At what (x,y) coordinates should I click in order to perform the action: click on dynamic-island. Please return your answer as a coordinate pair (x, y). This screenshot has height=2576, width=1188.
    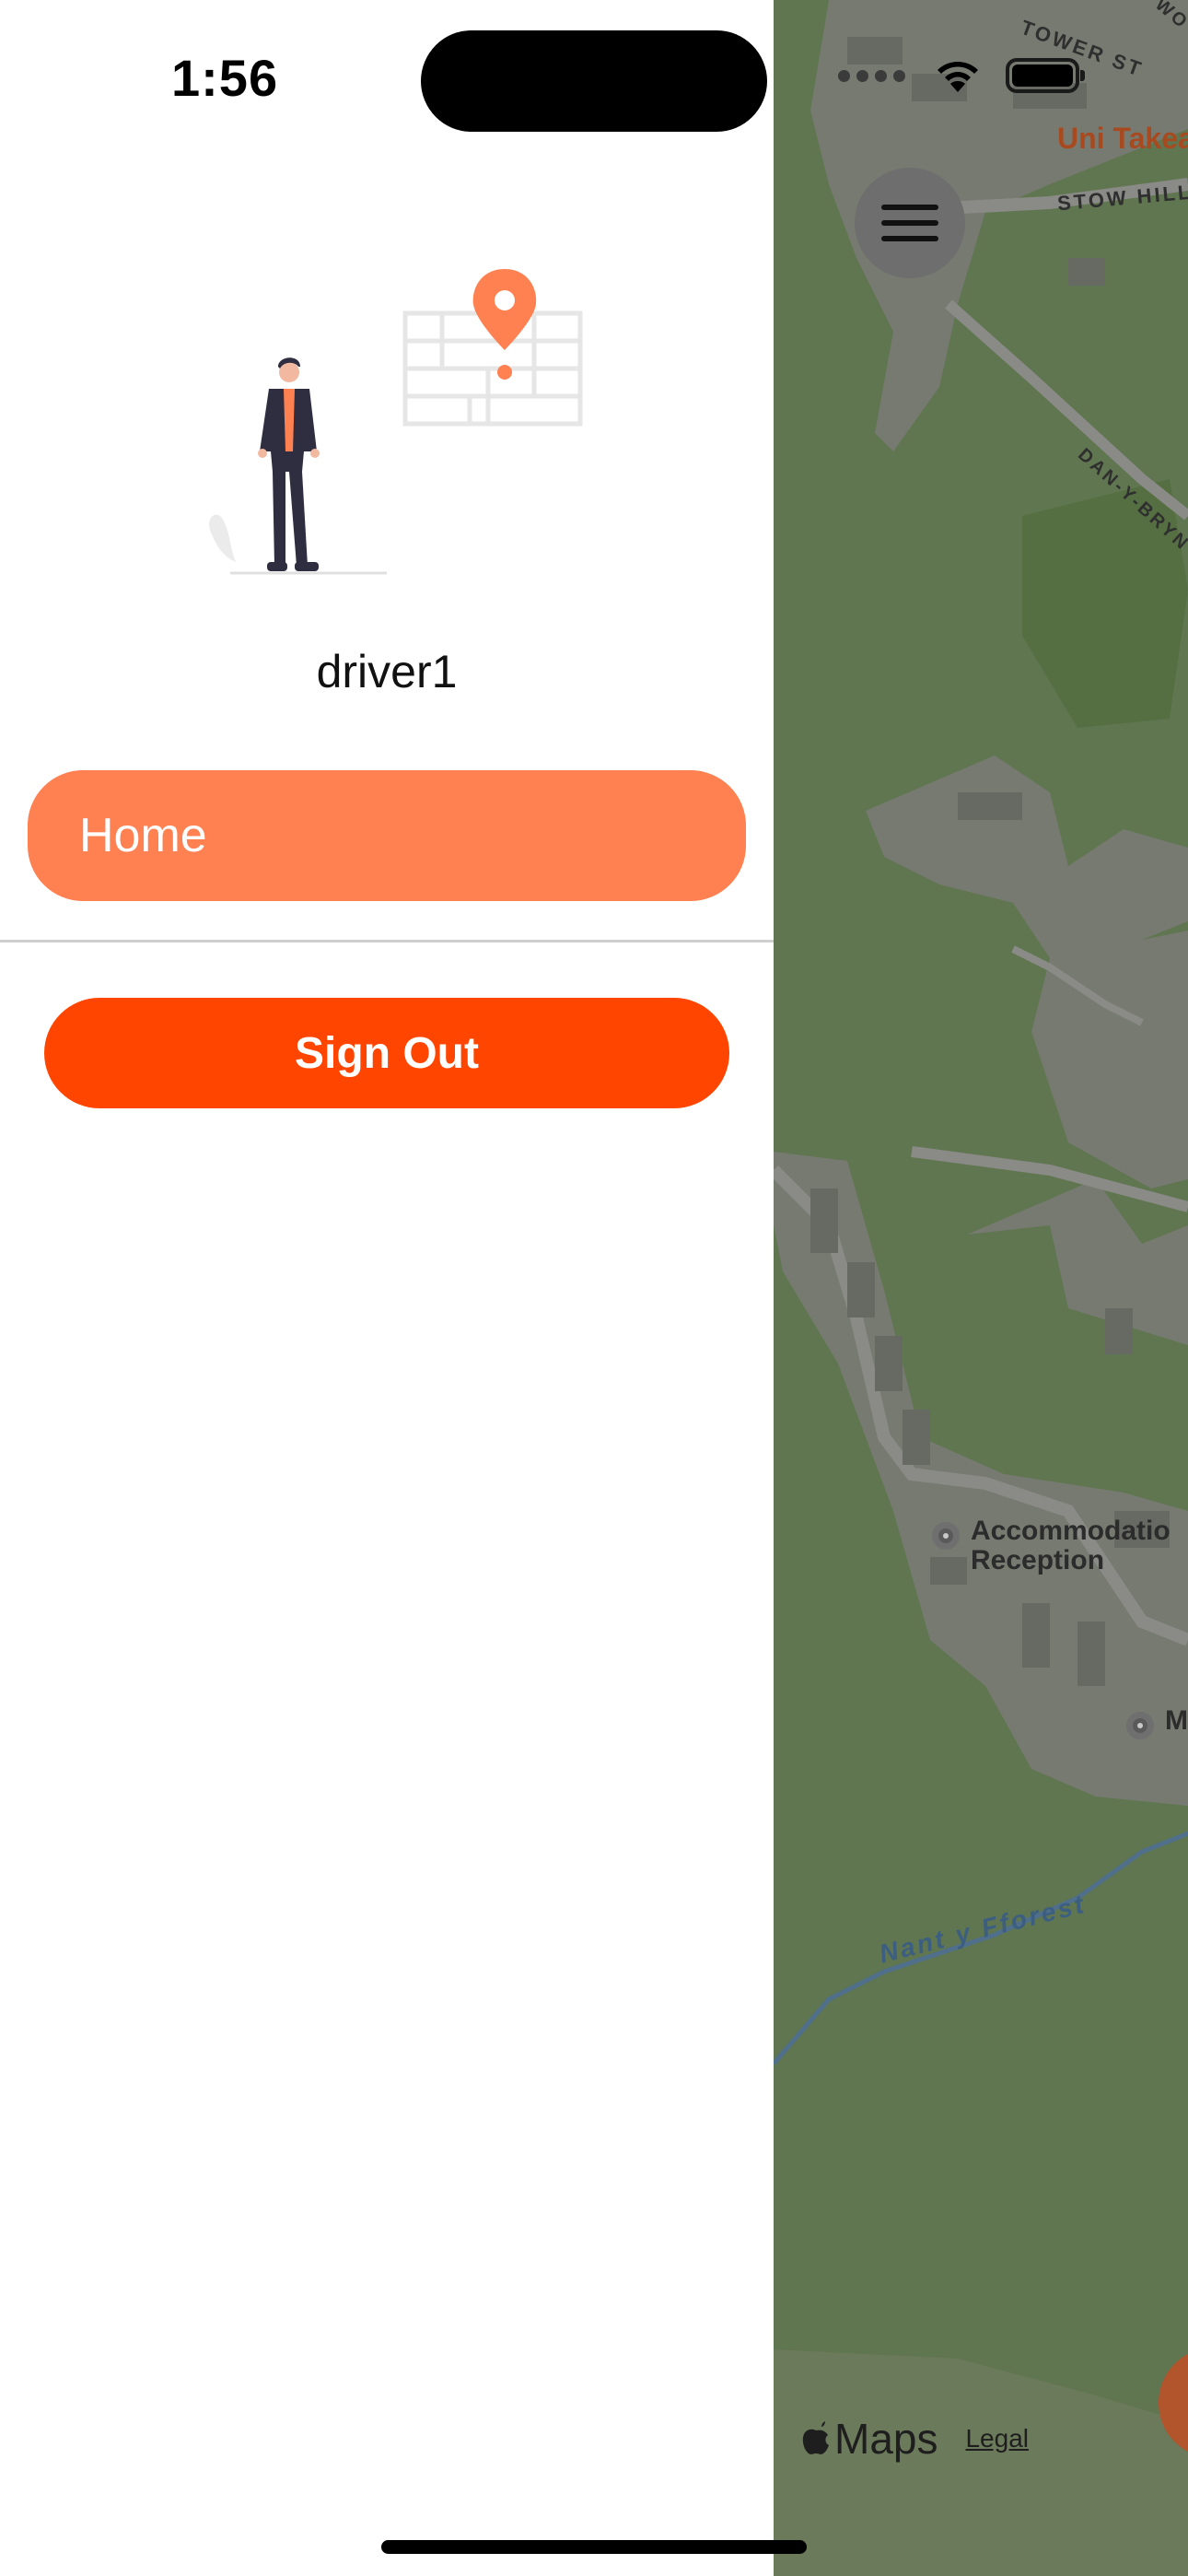
    Looking at the image, I should click on (594, 81).